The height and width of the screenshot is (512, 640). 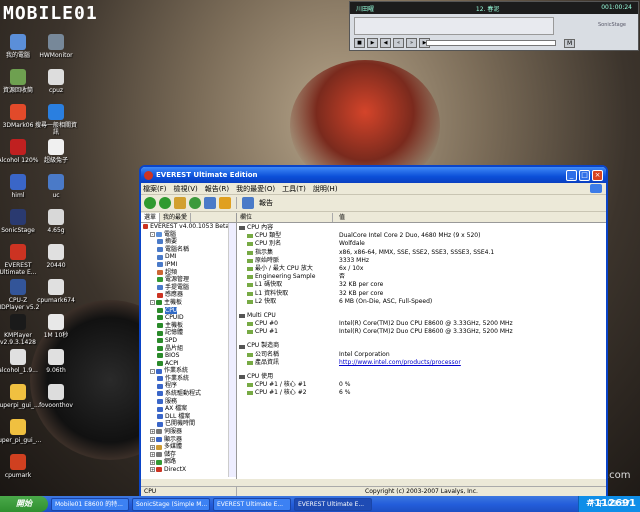 What do you see at coordinates (421, 346) in the screenshot?
I see `section-header: CPU 製造商` at bounding box center [421, 346].